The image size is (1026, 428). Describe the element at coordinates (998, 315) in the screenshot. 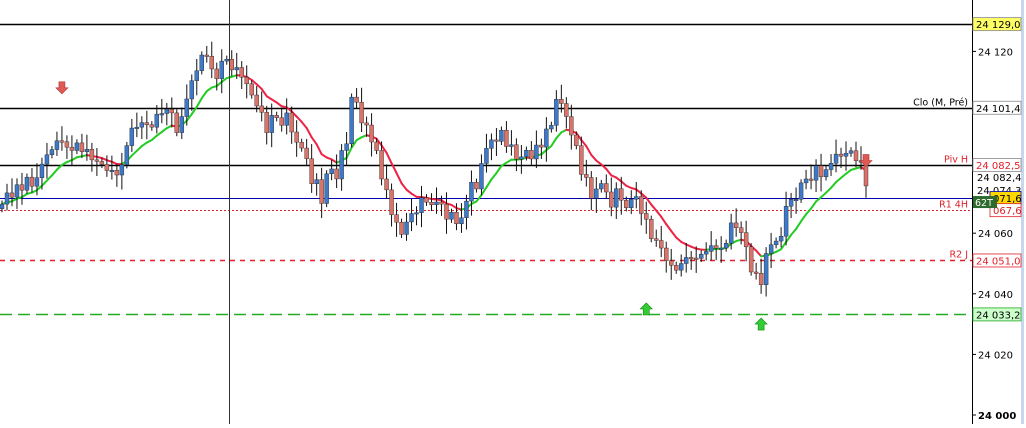

I see `level-price-badge-label: 24 033,2` at that location.